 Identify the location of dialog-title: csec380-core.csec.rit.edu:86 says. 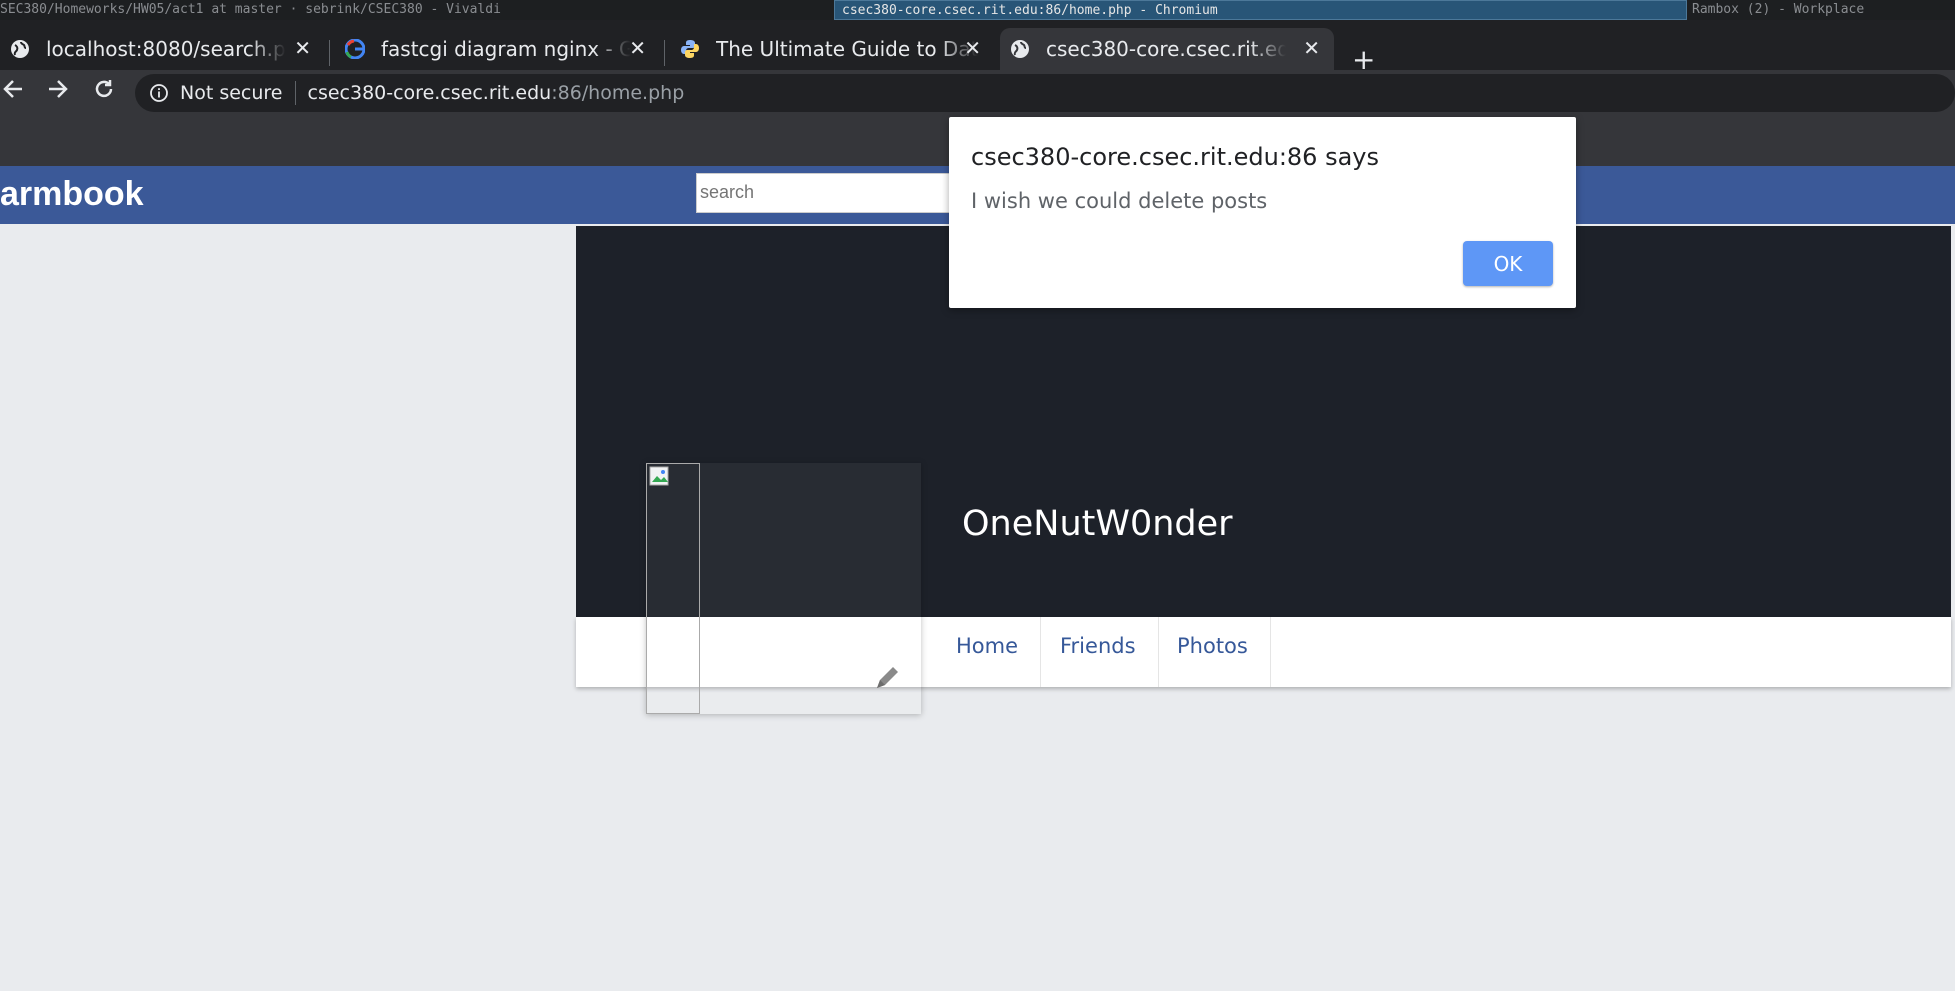
(1175, 157).